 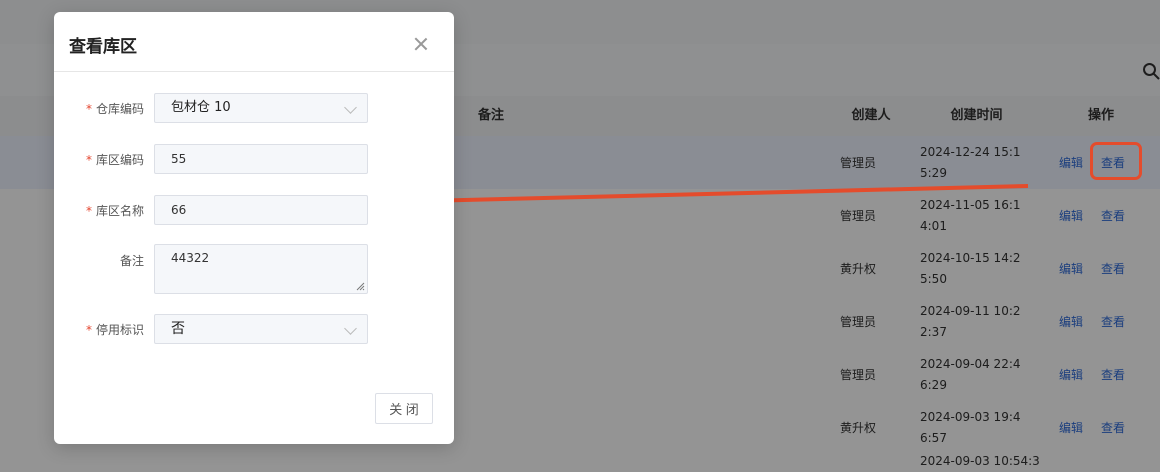 I want to click on disabled-flag-value: 否, so click(x=178, y=329).